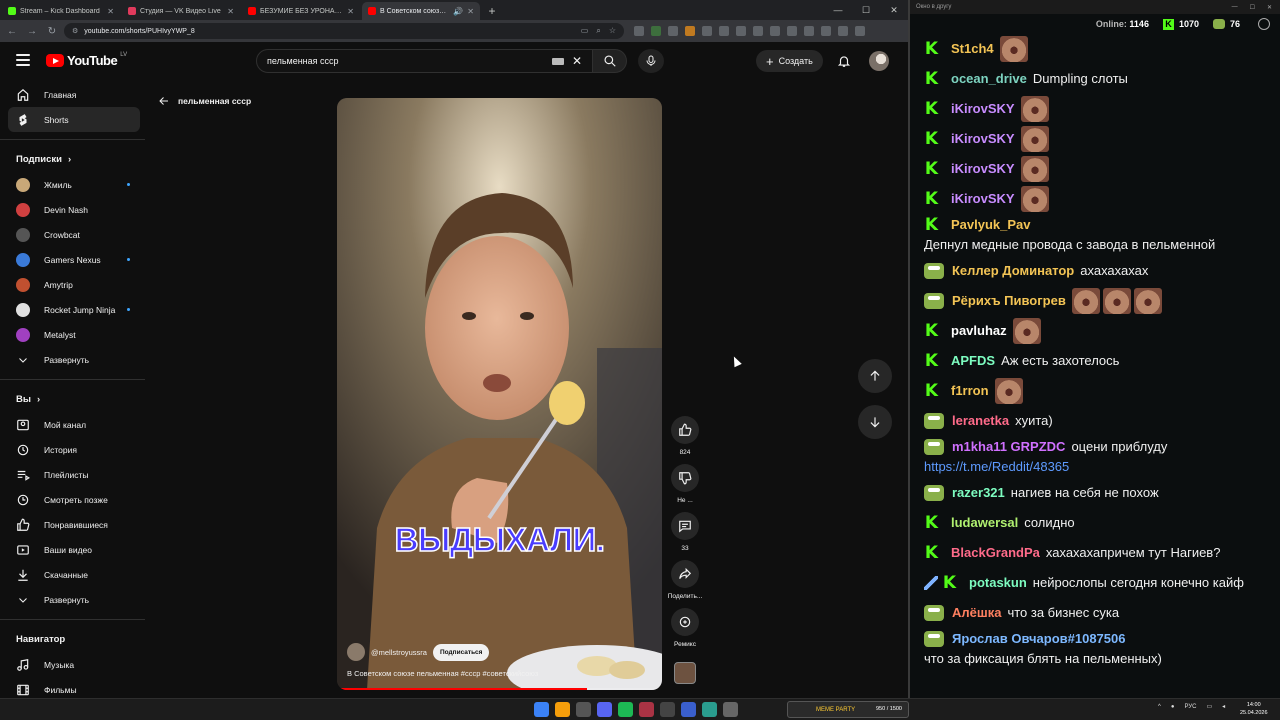  I want to click on voice-search-button, so click(651, 61).